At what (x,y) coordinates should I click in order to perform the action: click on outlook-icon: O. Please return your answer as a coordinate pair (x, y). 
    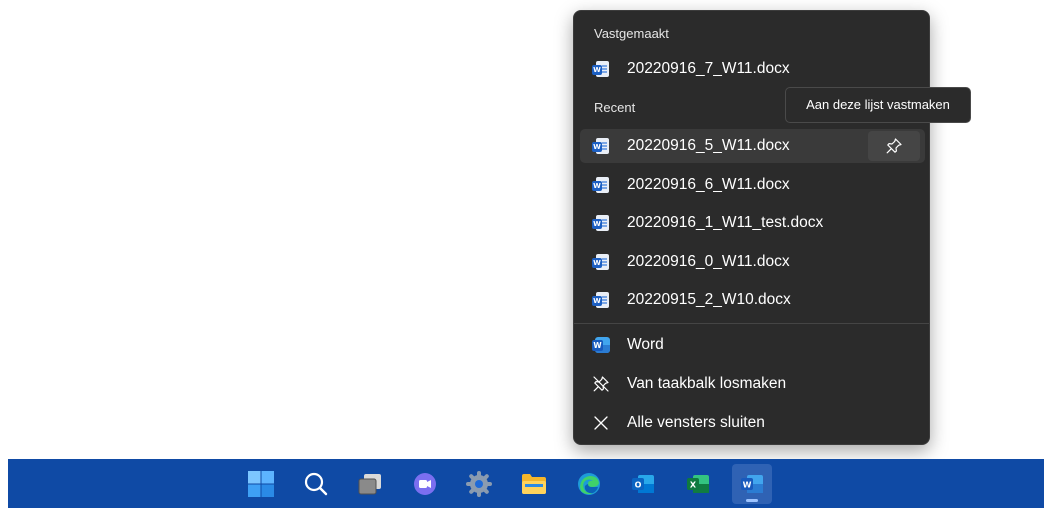
    Looking at the image, I should click on (643, 484).